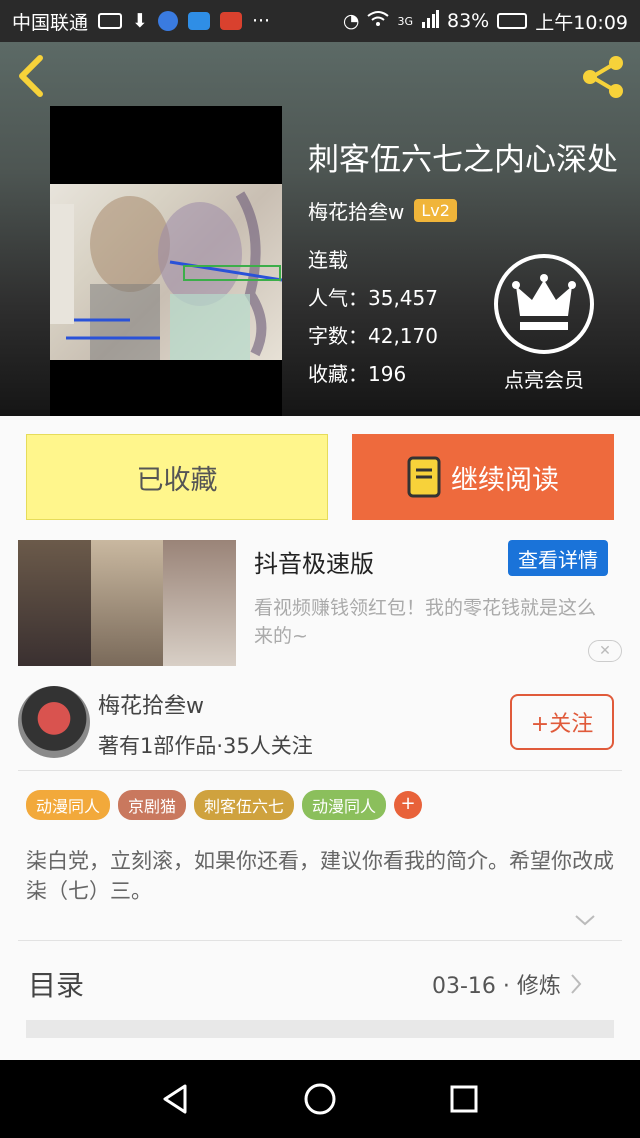  Describe the element at coordinates (198, 21) in the screenshot. I see `message-app-icon` at that location.